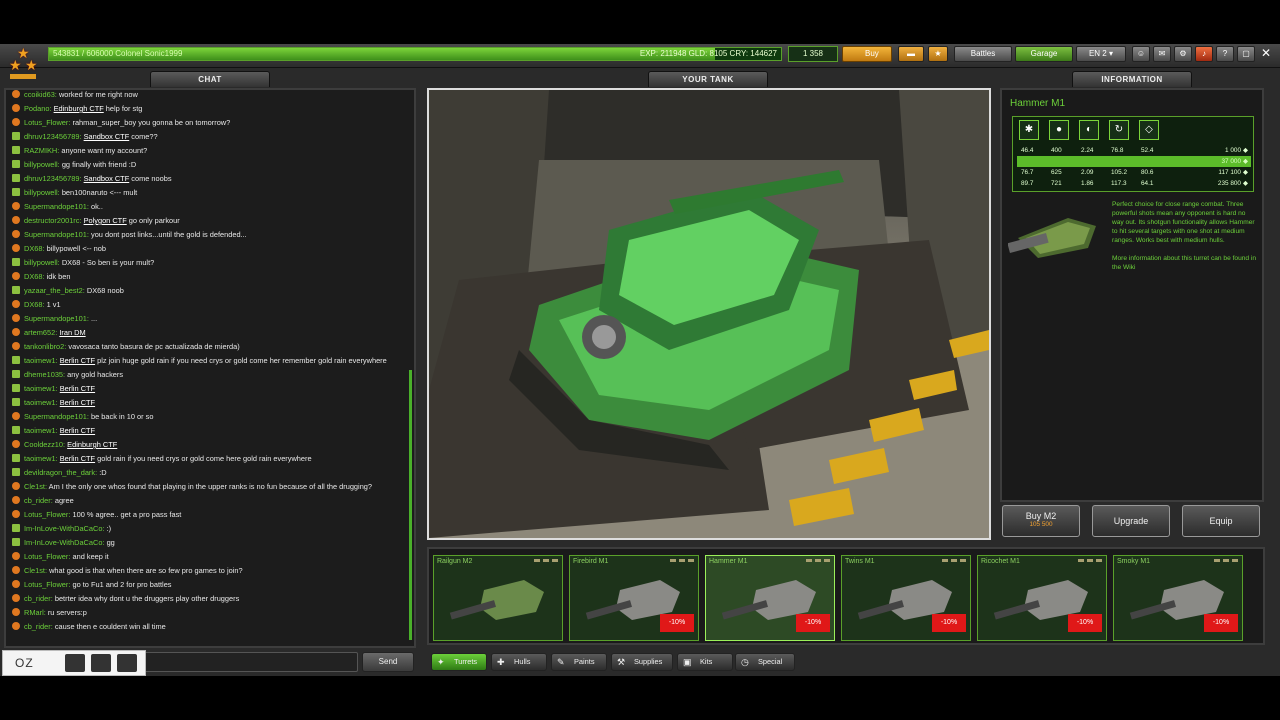 The width and height of the screenshot is (1280, 720). What do you see at coordinates (38, 108) in the screenshot?
I see `chat-nickname: Podano:` at bounding box center [38, 108].